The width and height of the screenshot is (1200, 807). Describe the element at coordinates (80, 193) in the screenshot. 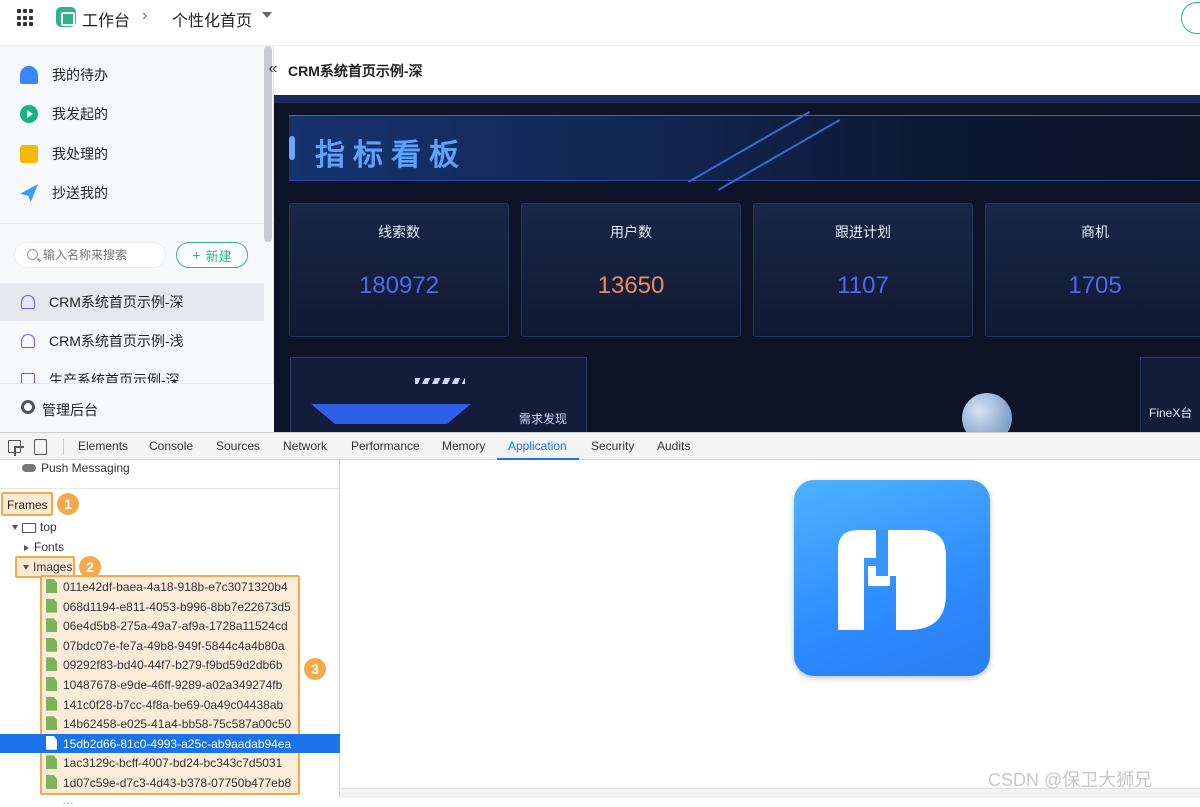

I see `sidebar-item-label: 抄送我的` at that location.